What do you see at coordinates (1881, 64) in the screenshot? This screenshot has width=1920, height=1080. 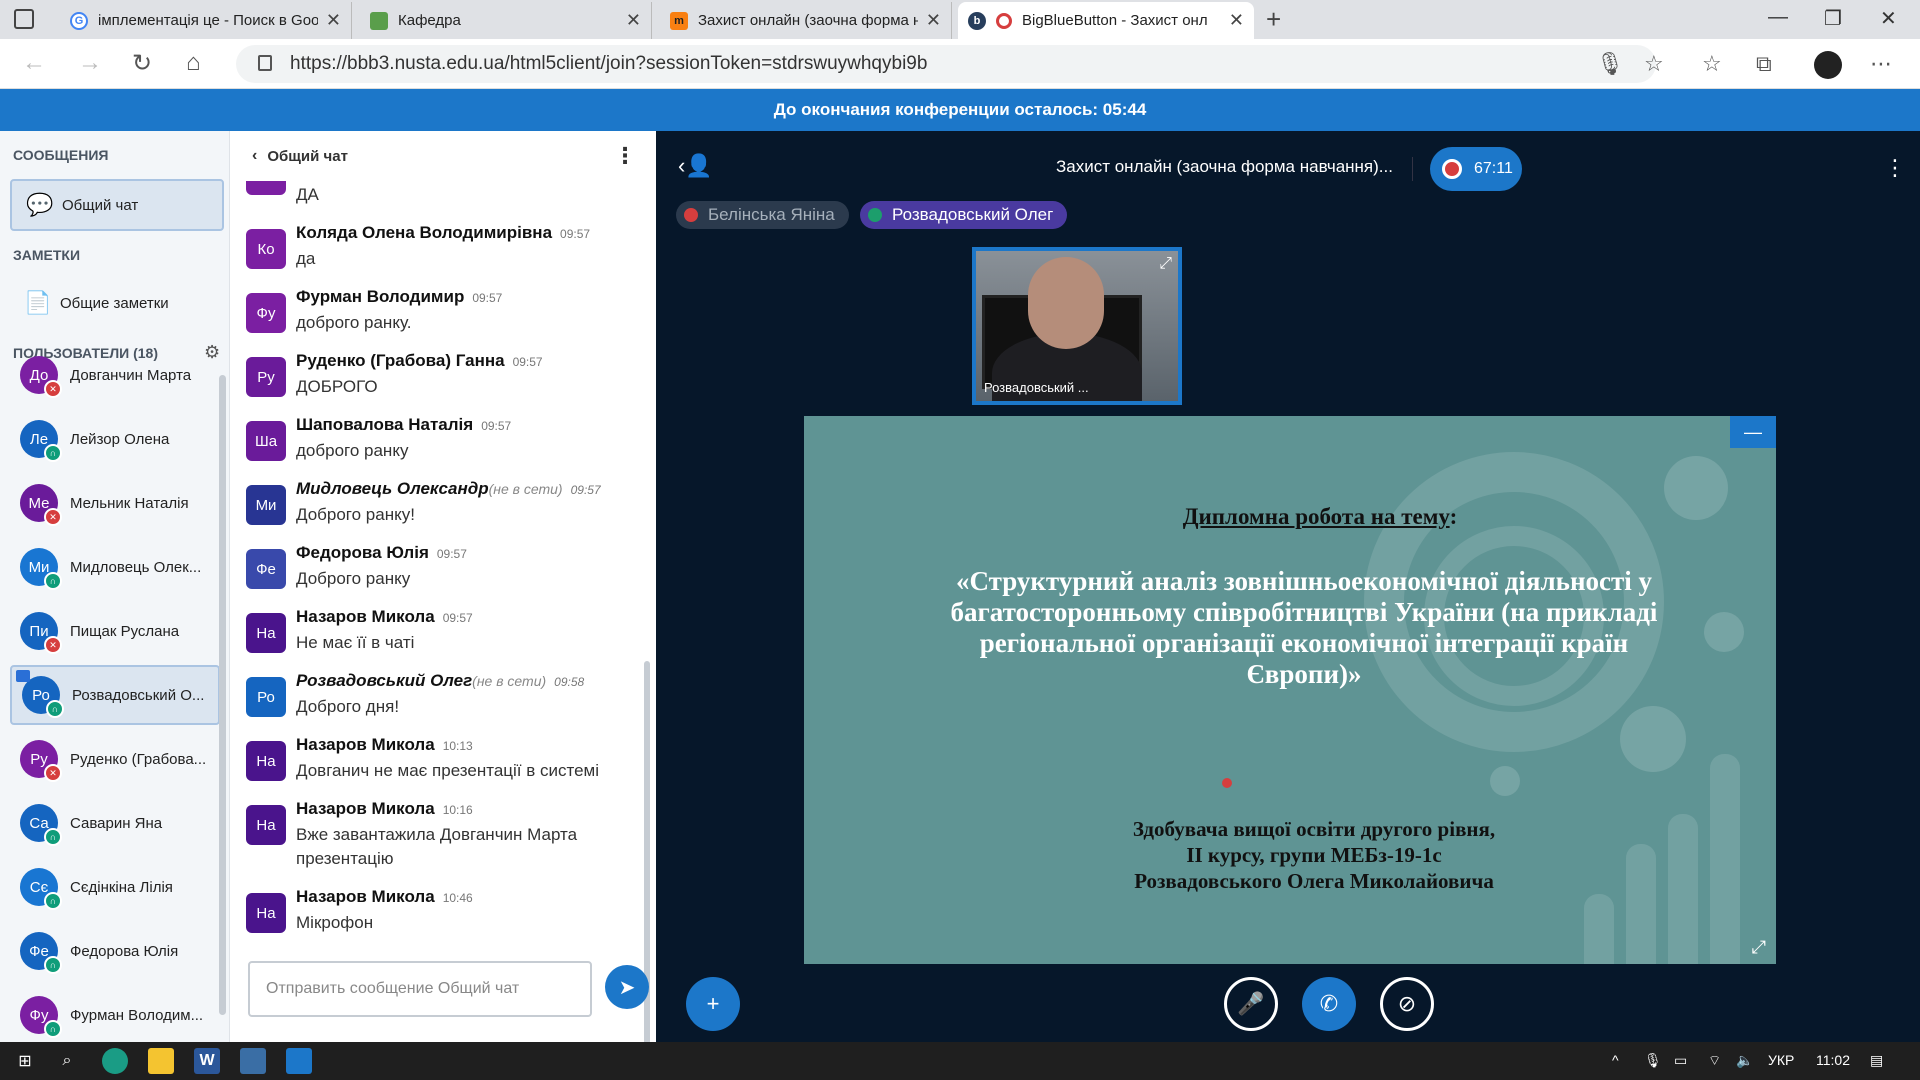 I see `more-menu-icon: ⋯` at bounding box center [1881, 64].